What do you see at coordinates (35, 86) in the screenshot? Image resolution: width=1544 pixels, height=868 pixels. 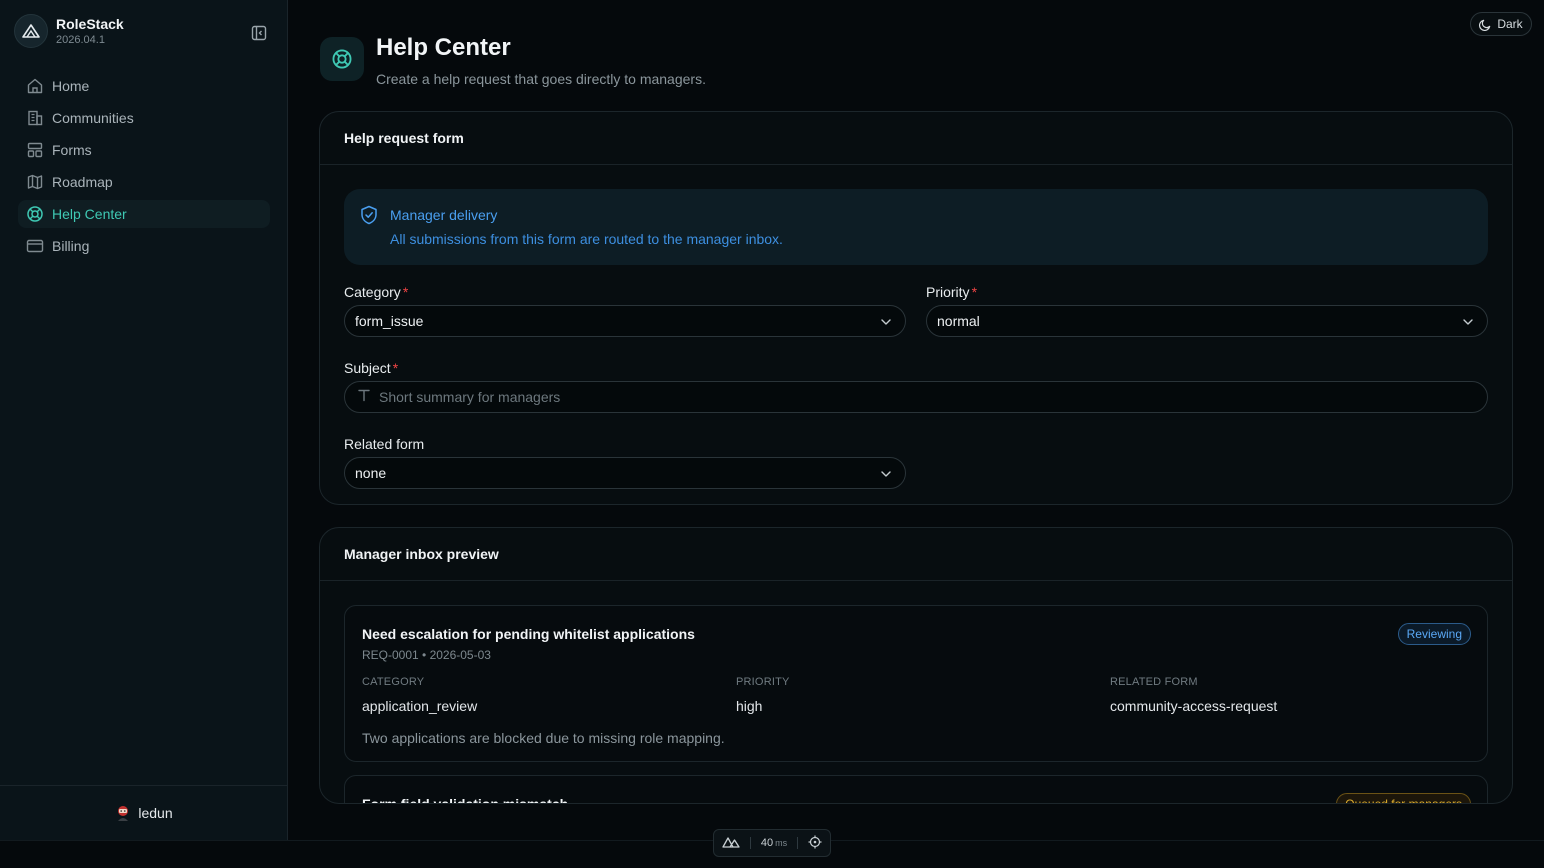 I see `home-icon` at bounding box center [35, 86].